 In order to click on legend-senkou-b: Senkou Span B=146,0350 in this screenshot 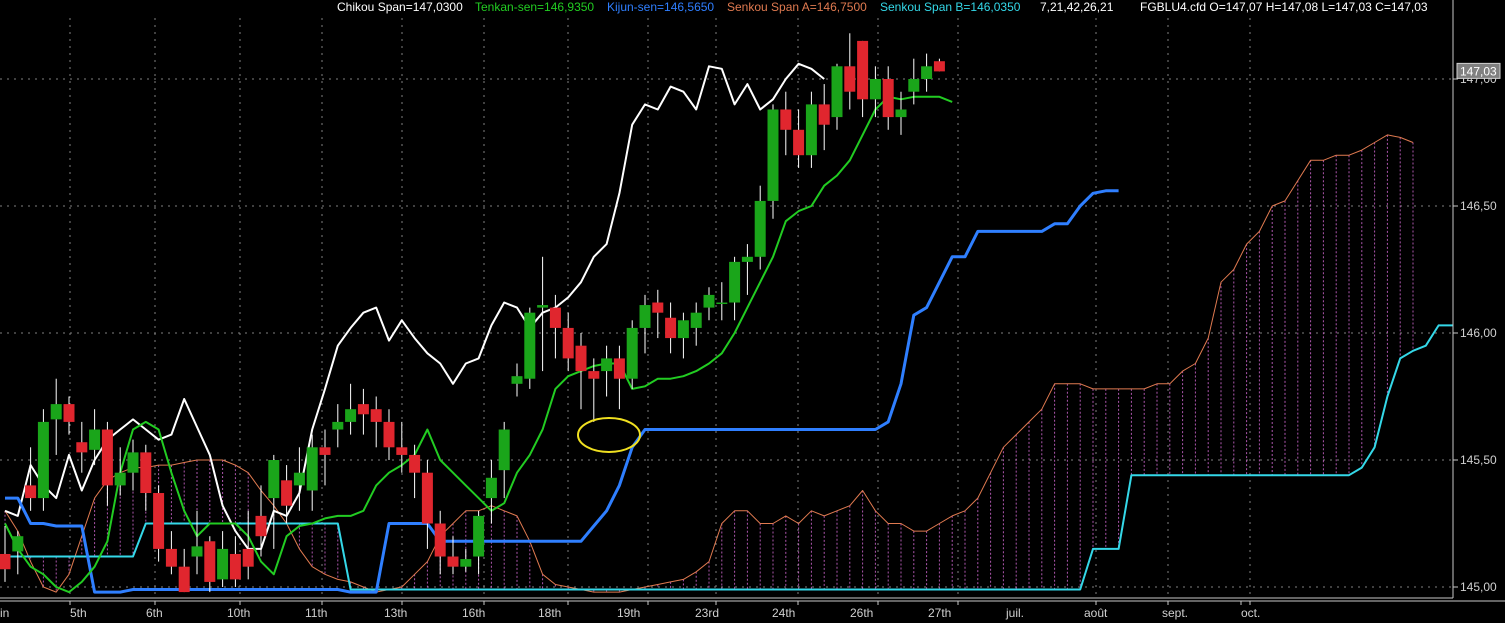, I will do `click(950, 7)`.